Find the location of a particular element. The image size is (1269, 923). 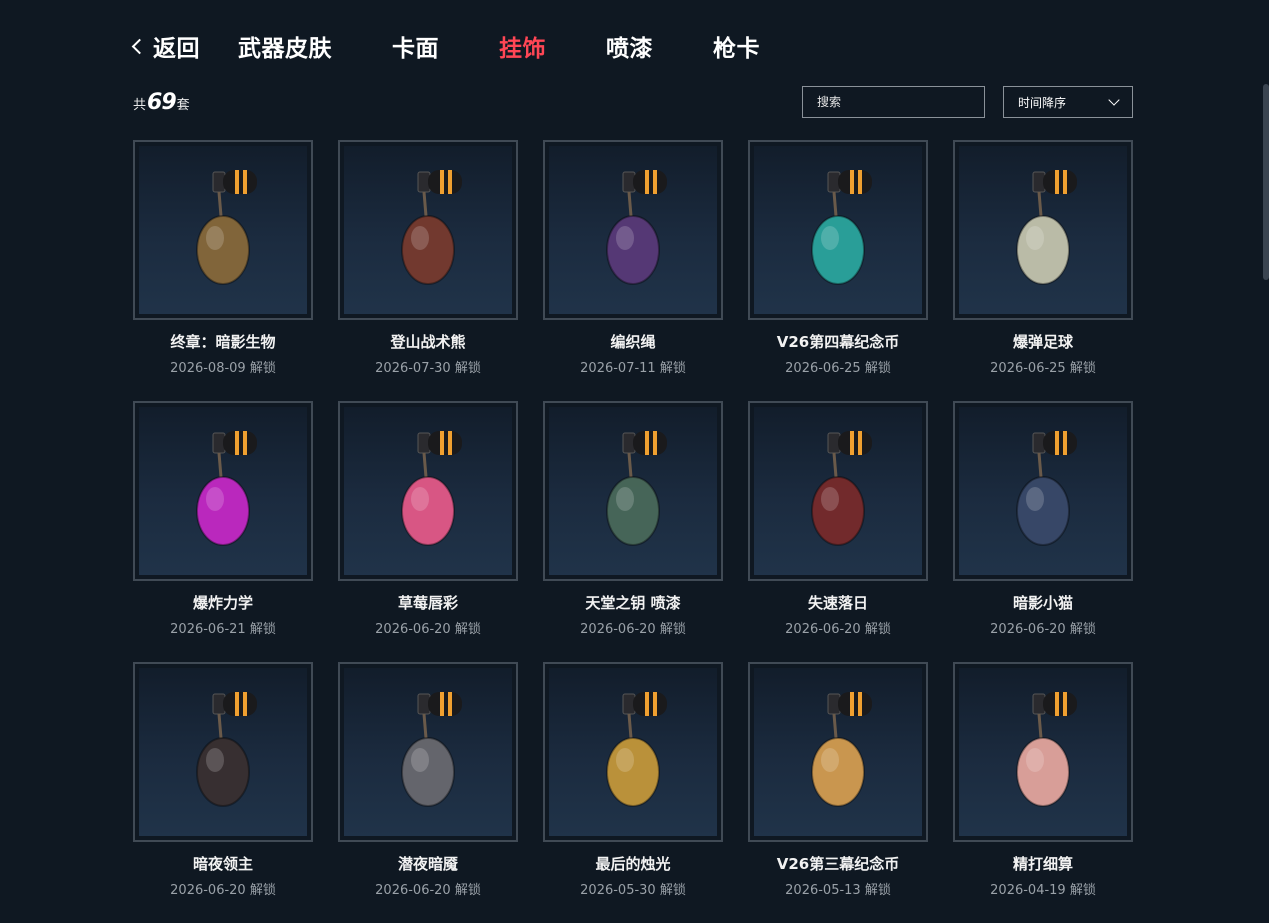

search-input is located at coordinates (893, 102).